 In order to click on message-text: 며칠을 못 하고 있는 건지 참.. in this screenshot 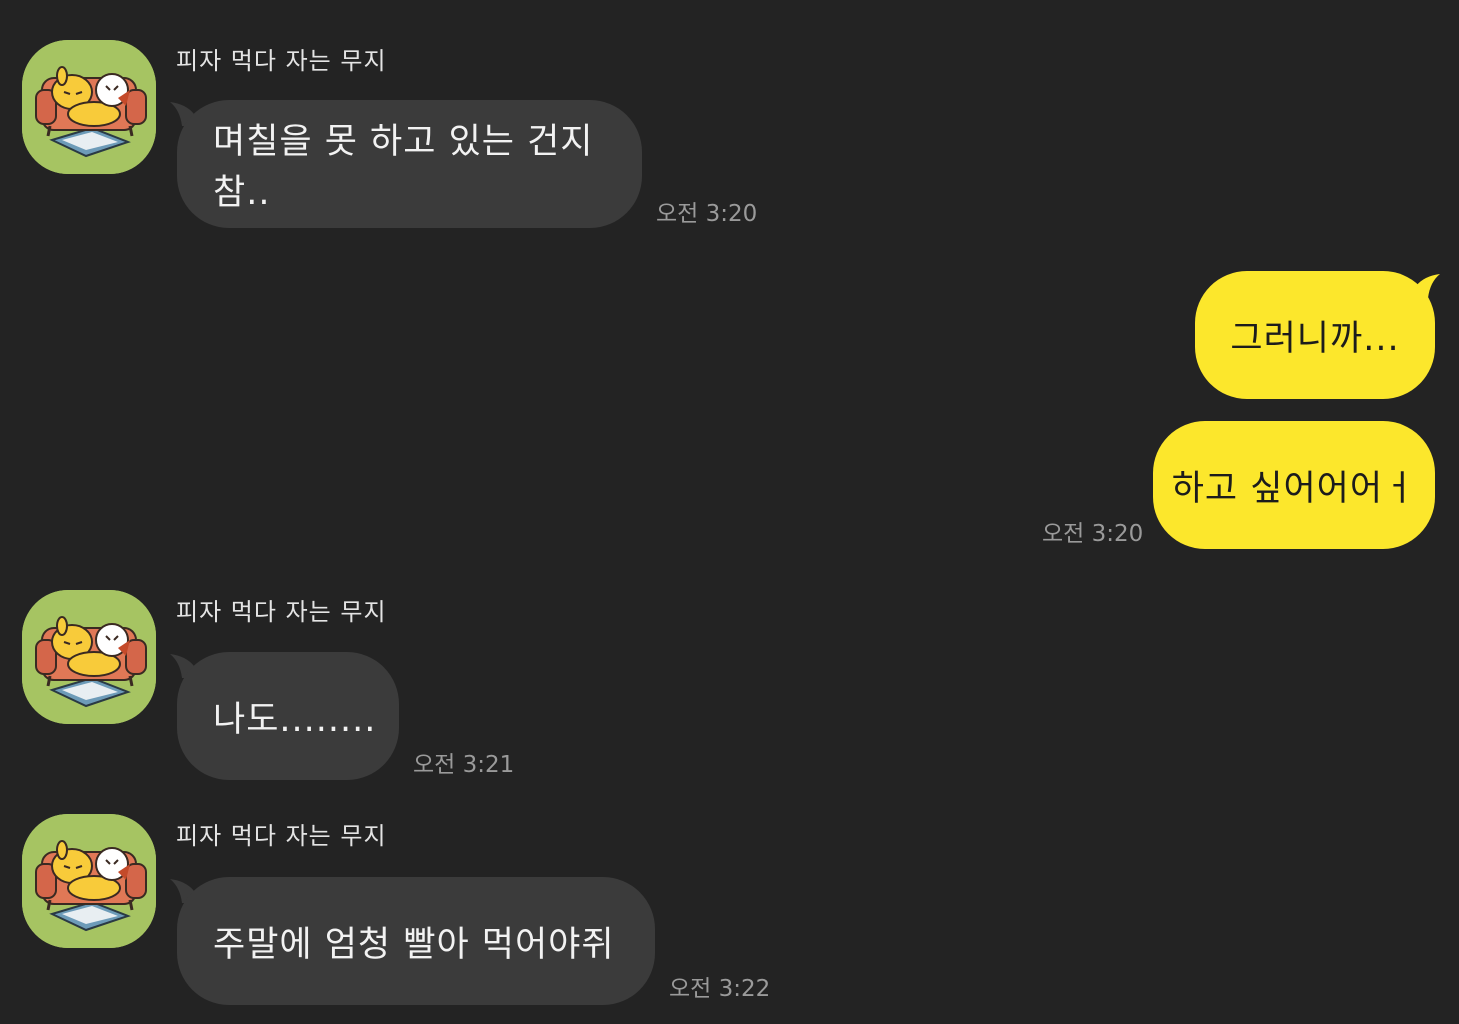, I will do `click(403, 167)`.